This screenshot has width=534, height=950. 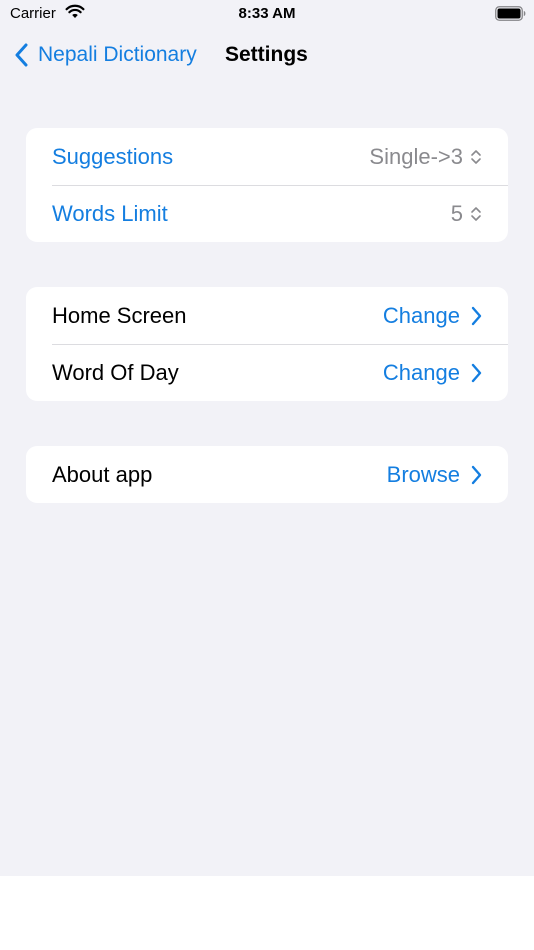 I want to click on home-screen-label: Home Screen, so click(x=119, y=315).